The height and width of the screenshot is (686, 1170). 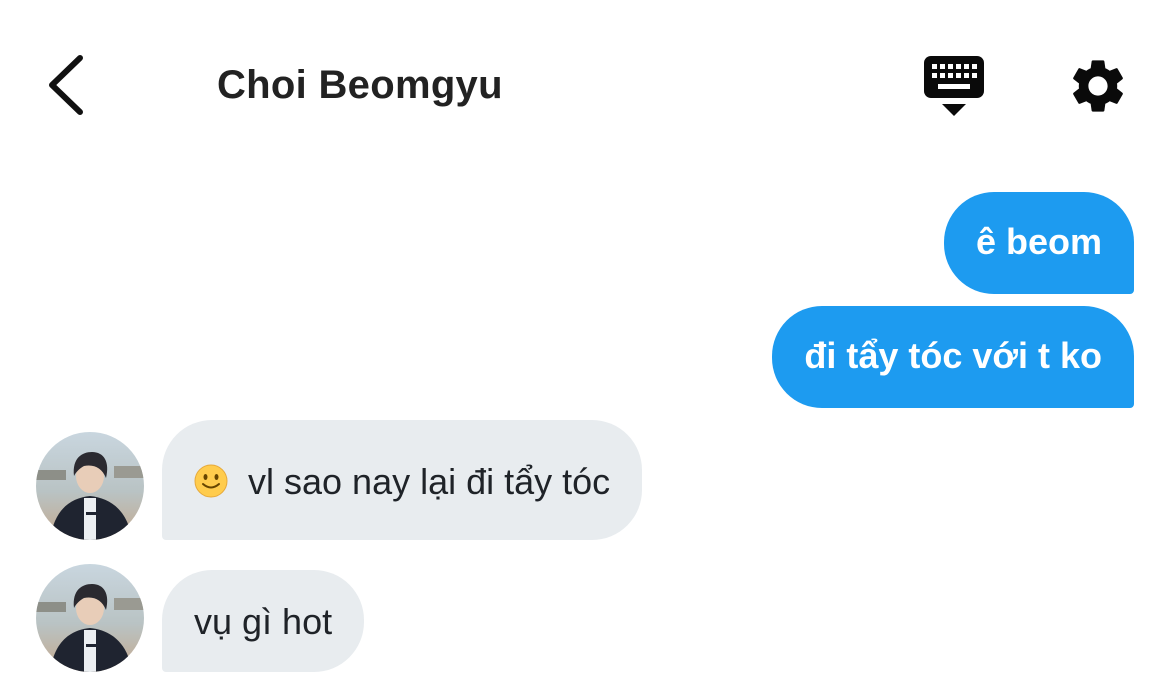 I want to click on message-text: vụ gì hot, so click(x=263, y=621).